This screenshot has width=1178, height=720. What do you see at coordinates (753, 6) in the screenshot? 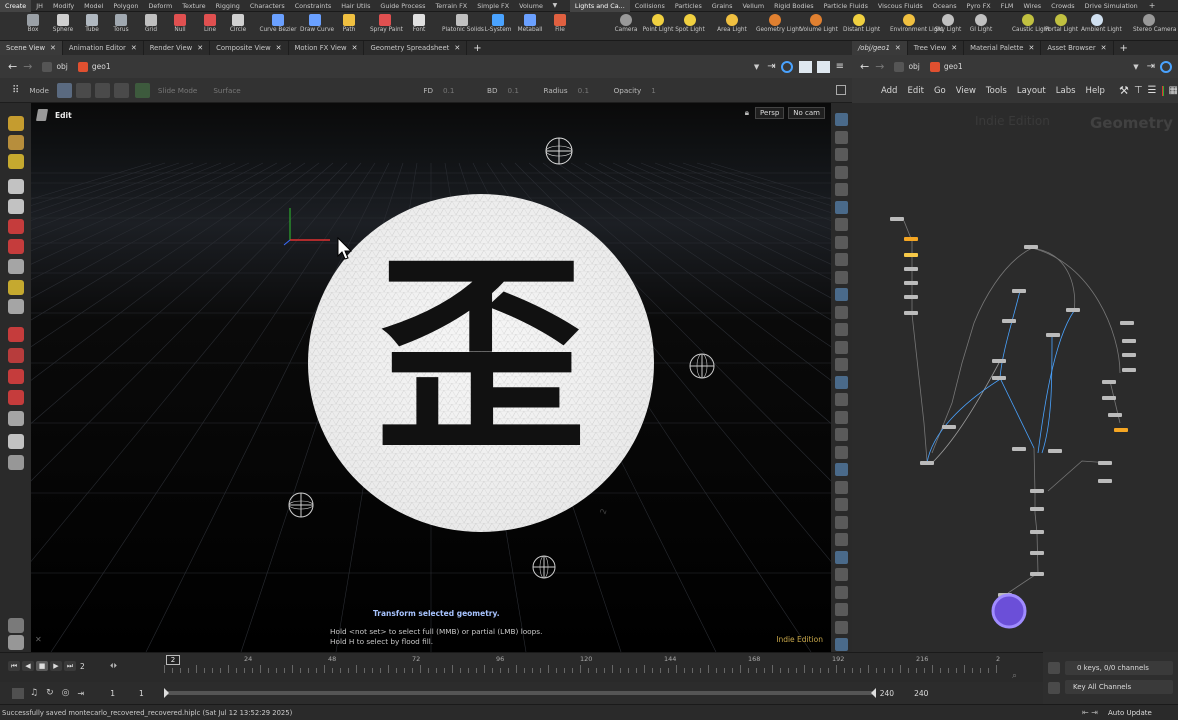
I see `shelf-tab: Vellum` at bounding box center [753, 6].